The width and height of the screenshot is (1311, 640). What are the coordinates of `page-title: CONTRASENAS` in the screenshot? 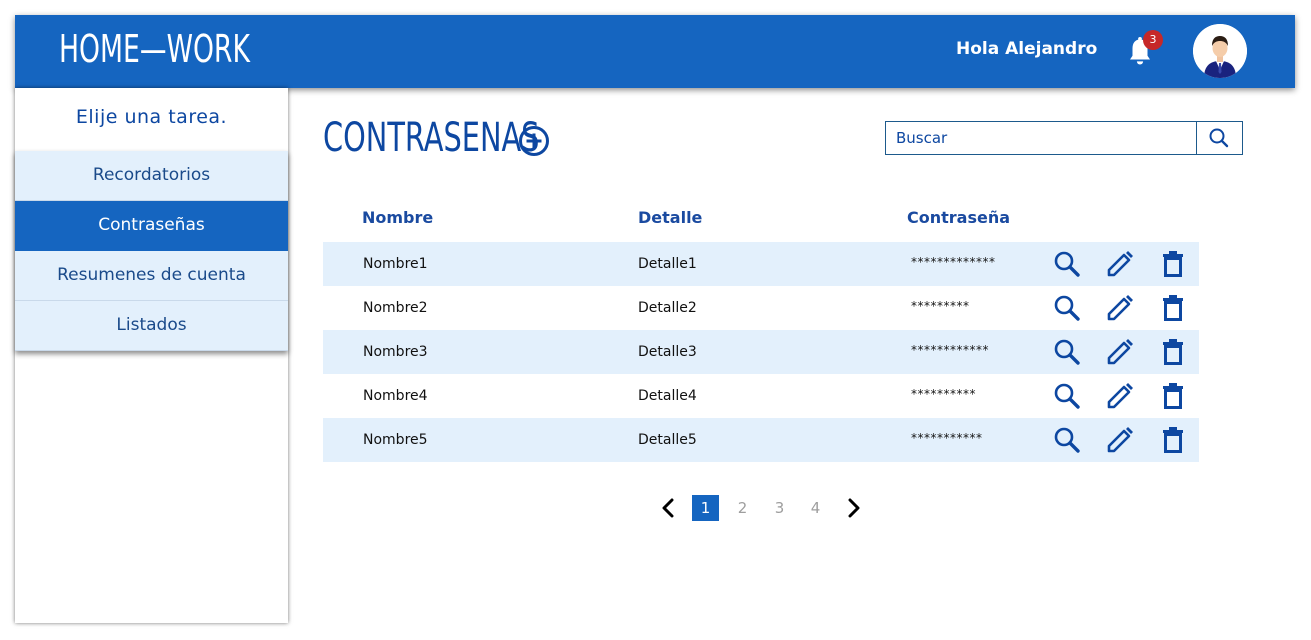 It's located at (431, 138).